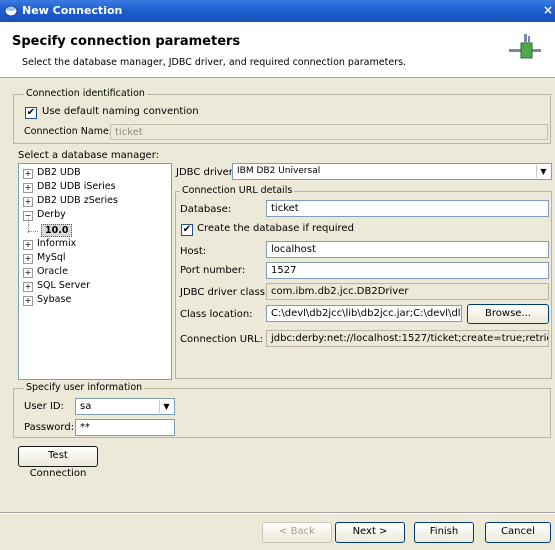 The image size is (555, 550). Describe the element at coordinates (275, 228) in the screenshot. I see `create-database-label: Create the database if required` at that location.